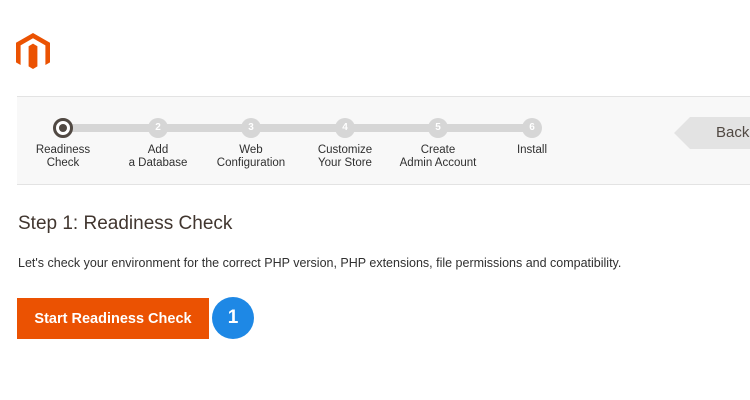  Describe the element at coordinates (345, 156) in the screenshot. I see `wizard-step-4-label: Customize Your Store` at that location.